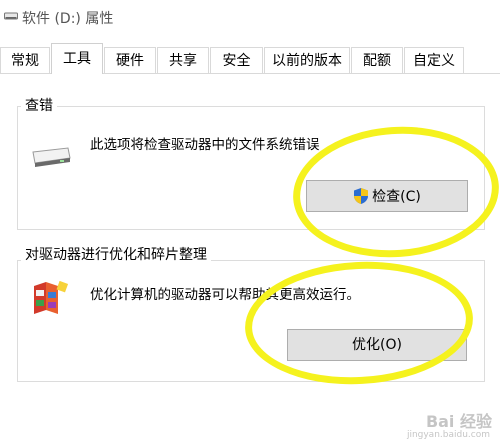  Describe the element at coordinates (116, 254) in the screenshot. I see `optimize-group-title: 对驱动器进行优化和碎片整理` at that location.